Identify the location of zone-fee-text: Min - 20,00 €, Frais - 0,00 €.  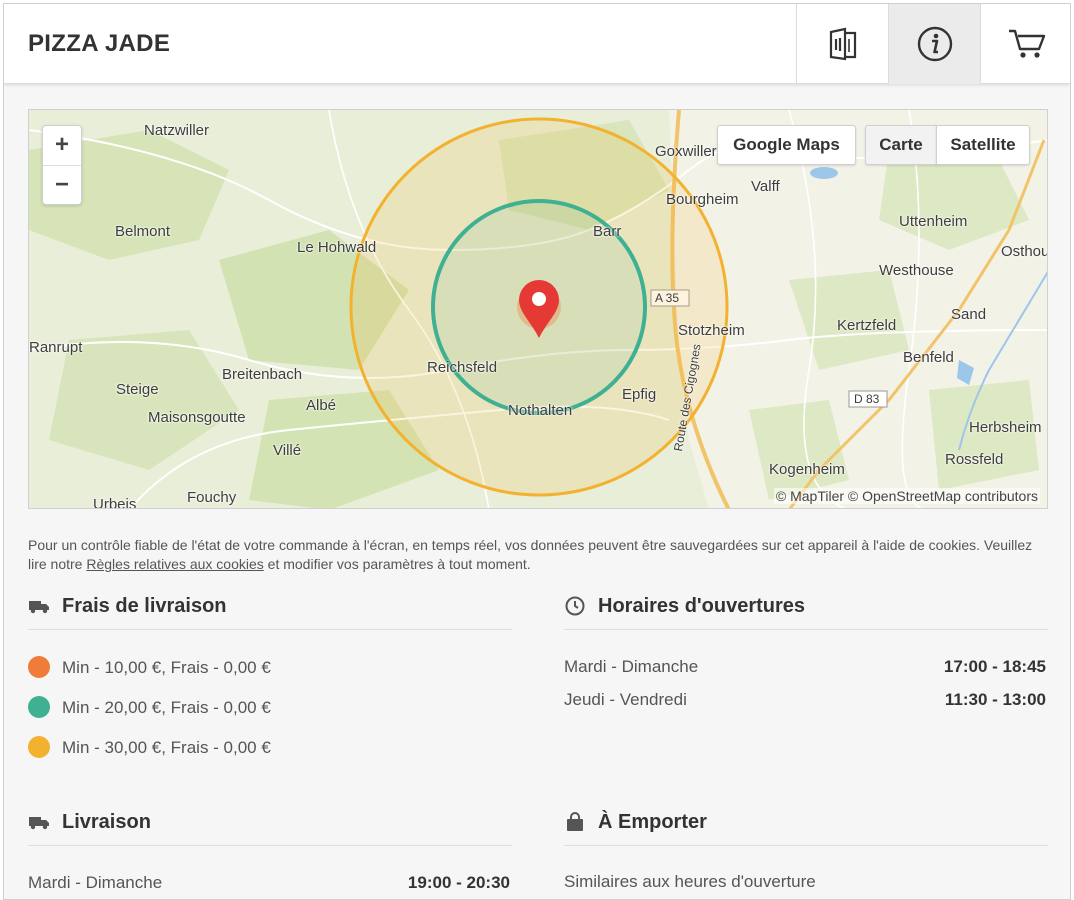
(166, 707).